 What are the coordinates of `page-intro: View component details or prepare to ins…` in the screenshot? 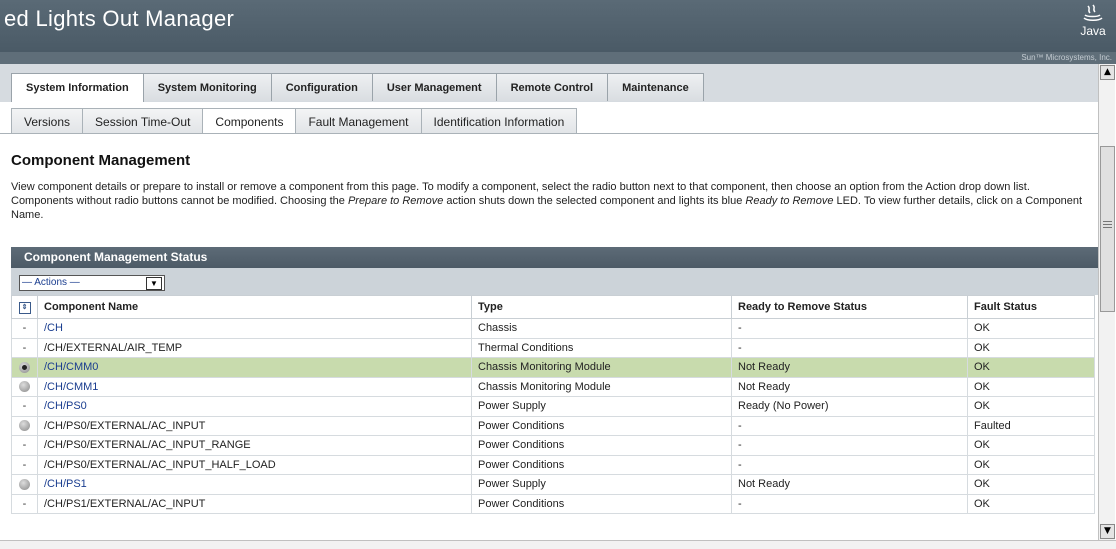 It's located at (548, 201).